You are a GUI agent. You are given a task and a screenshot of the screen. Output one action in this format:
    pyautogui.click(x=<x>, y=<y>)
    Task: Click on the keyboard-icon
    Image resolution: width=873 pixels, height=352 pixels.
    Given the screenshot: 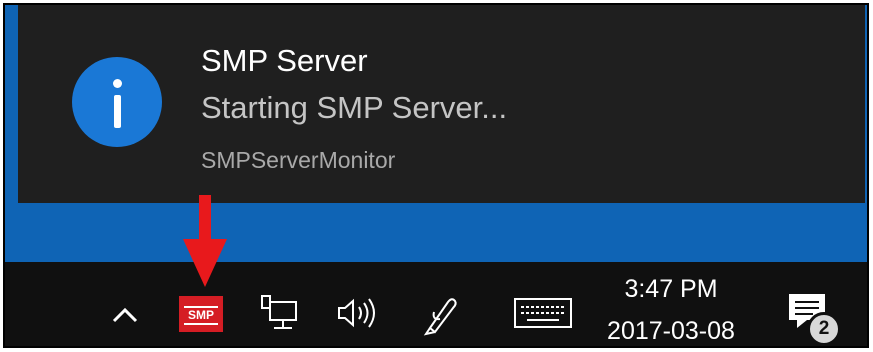 What is the action you would take?
    pyautogui.click(x=543, y=313)
    